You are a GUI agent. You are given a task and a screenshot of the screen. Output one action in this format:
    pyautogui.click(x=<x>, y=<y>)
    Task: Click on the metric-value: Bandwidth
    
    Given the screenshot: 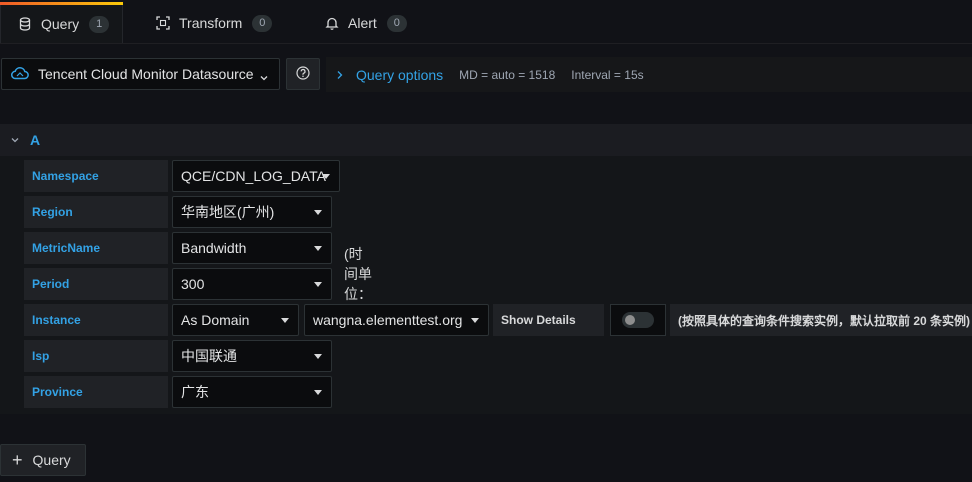 What is the action you would take?
    pyautogui.click(x=214, y=248)
    